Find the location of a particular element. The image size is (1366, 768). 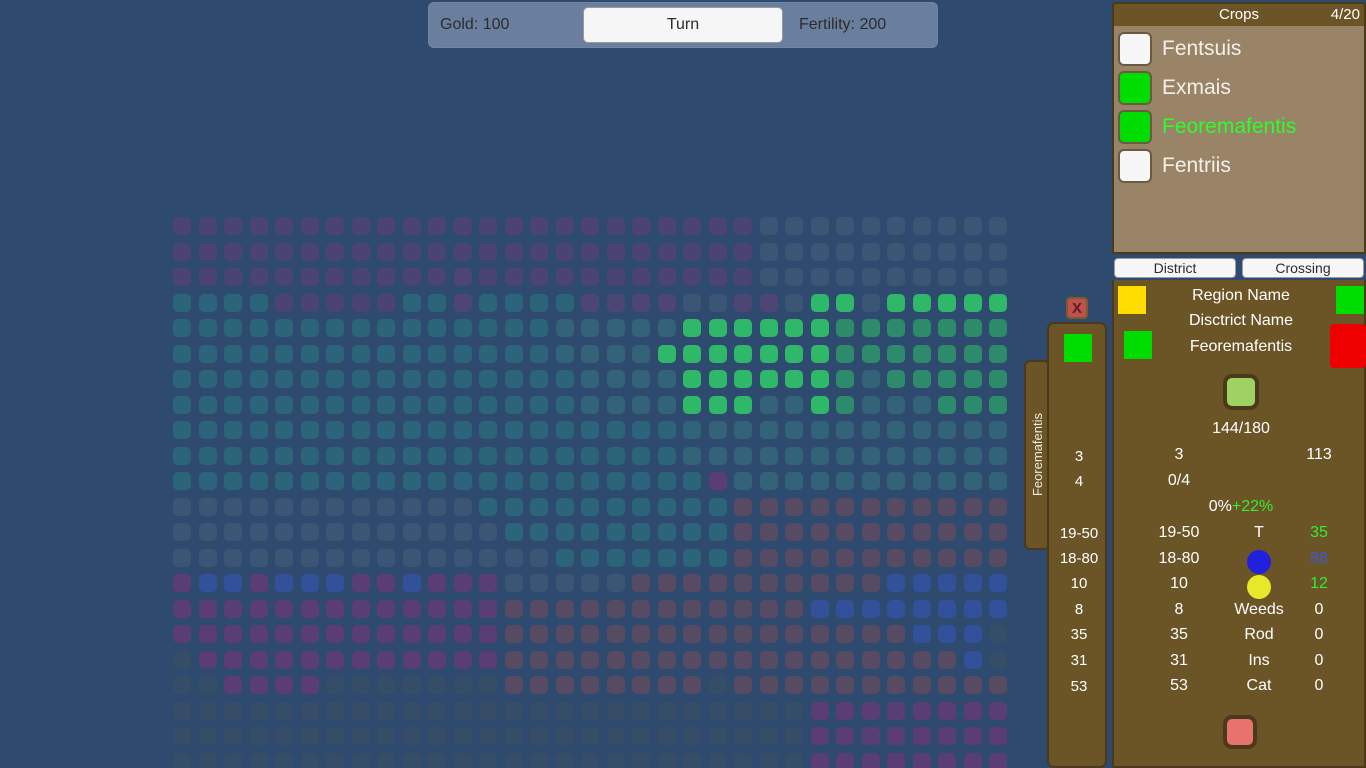

crop-list-item: Fentriis is located at coordinates (1241, 166).